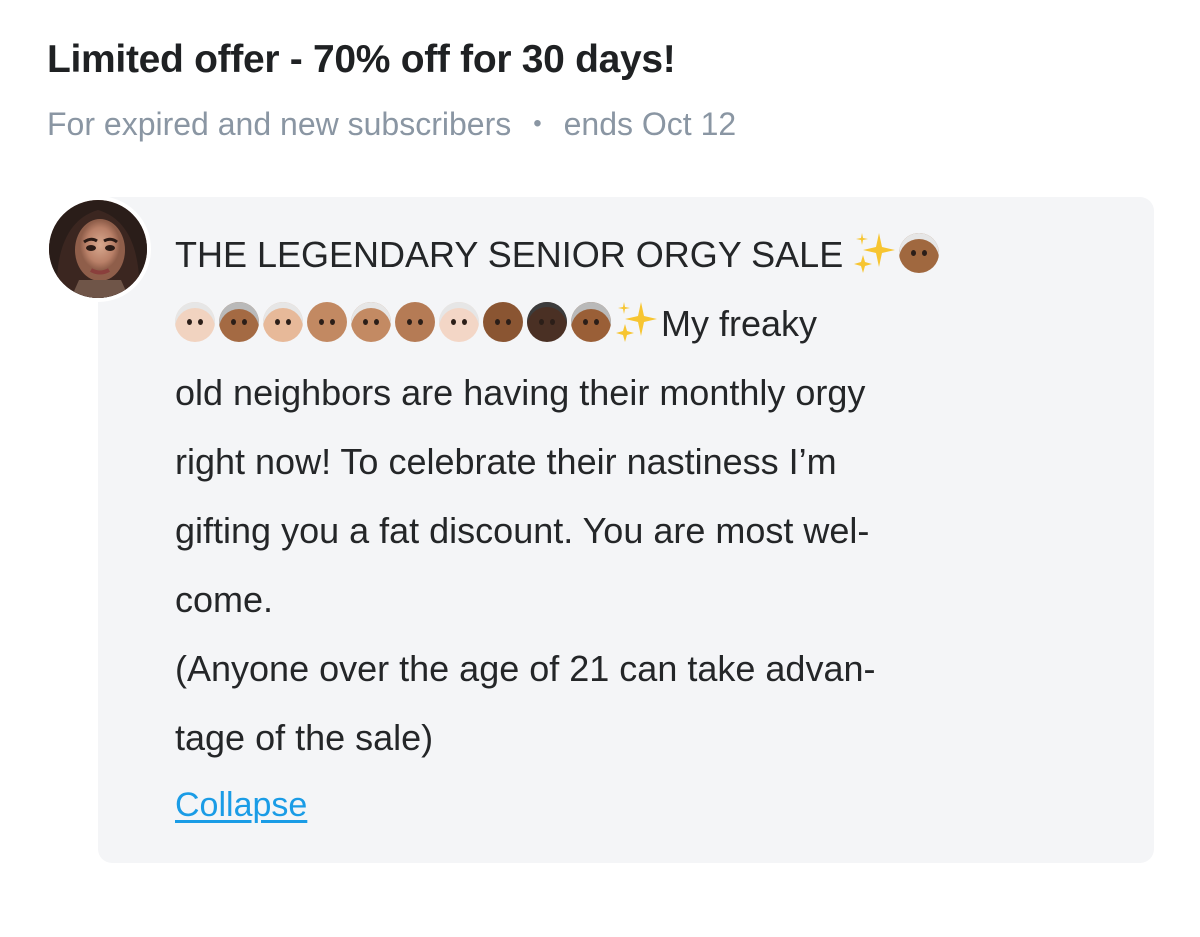 The image size is (1200, 937). What do you see at coordinates (650, 124) in the screenshot?
I see `offer-end-date: ends Oct 12` at bounding box center [650, 124].